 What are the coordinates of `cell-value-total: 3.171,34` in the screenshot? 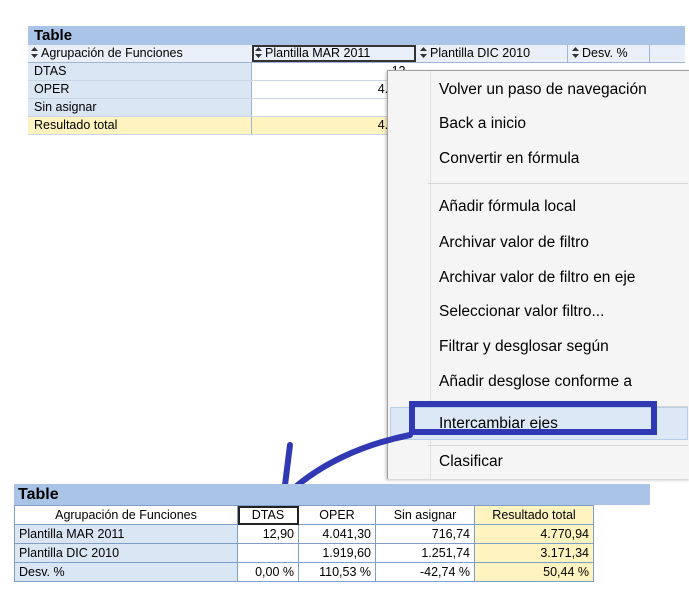 It's located at (534, 553).